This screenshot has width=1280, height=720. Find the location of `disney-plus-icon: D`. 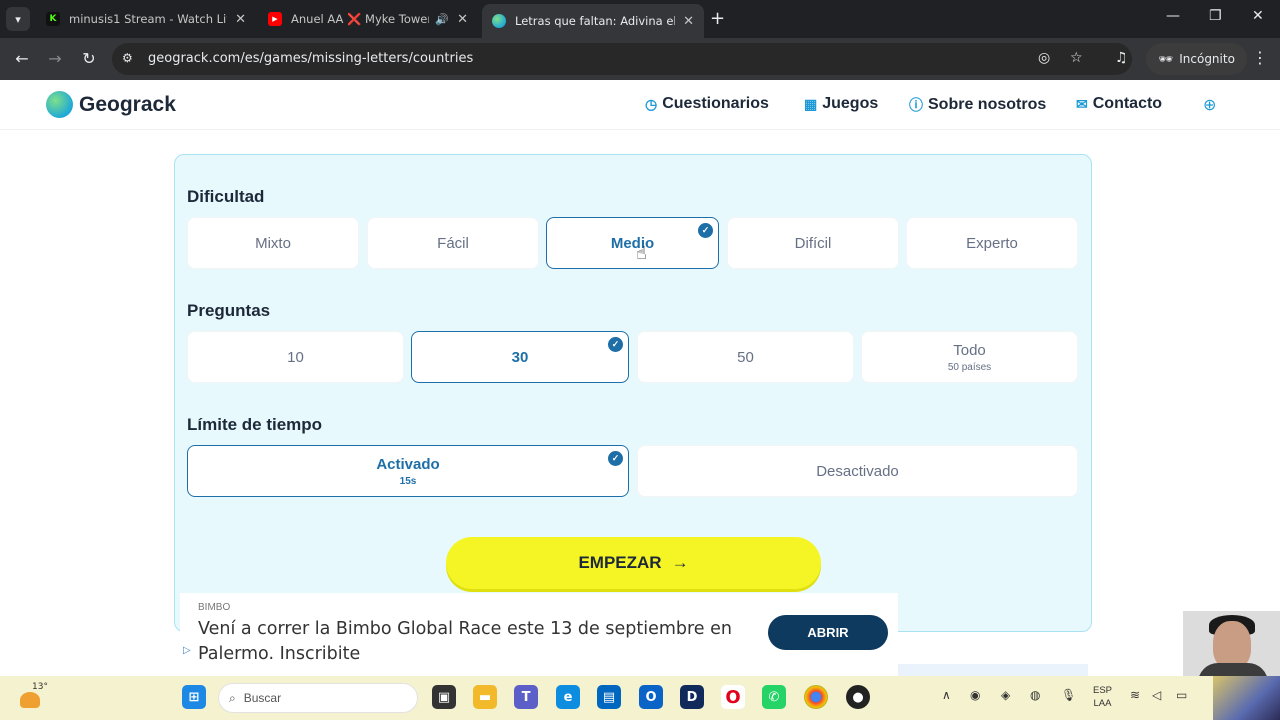

disney-plus-icon: D is located at coordinates (692, 697).